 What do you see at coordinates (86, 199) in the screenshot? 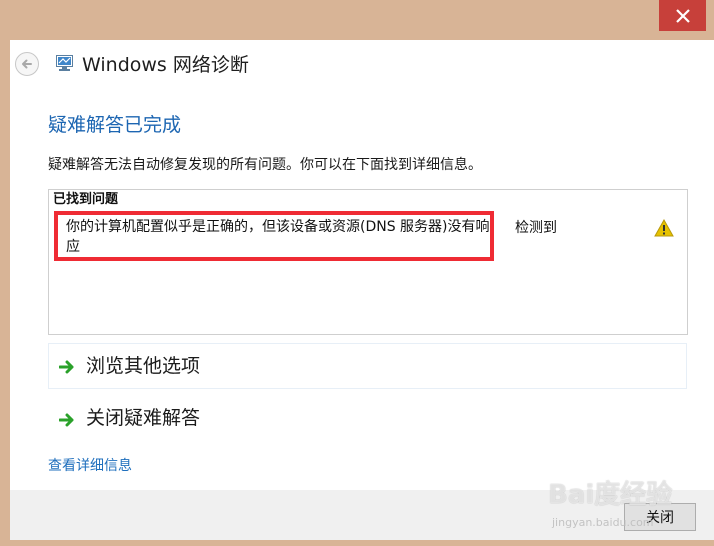
I see `issues-title: 已找到问题` at bounding box center [86, 199].